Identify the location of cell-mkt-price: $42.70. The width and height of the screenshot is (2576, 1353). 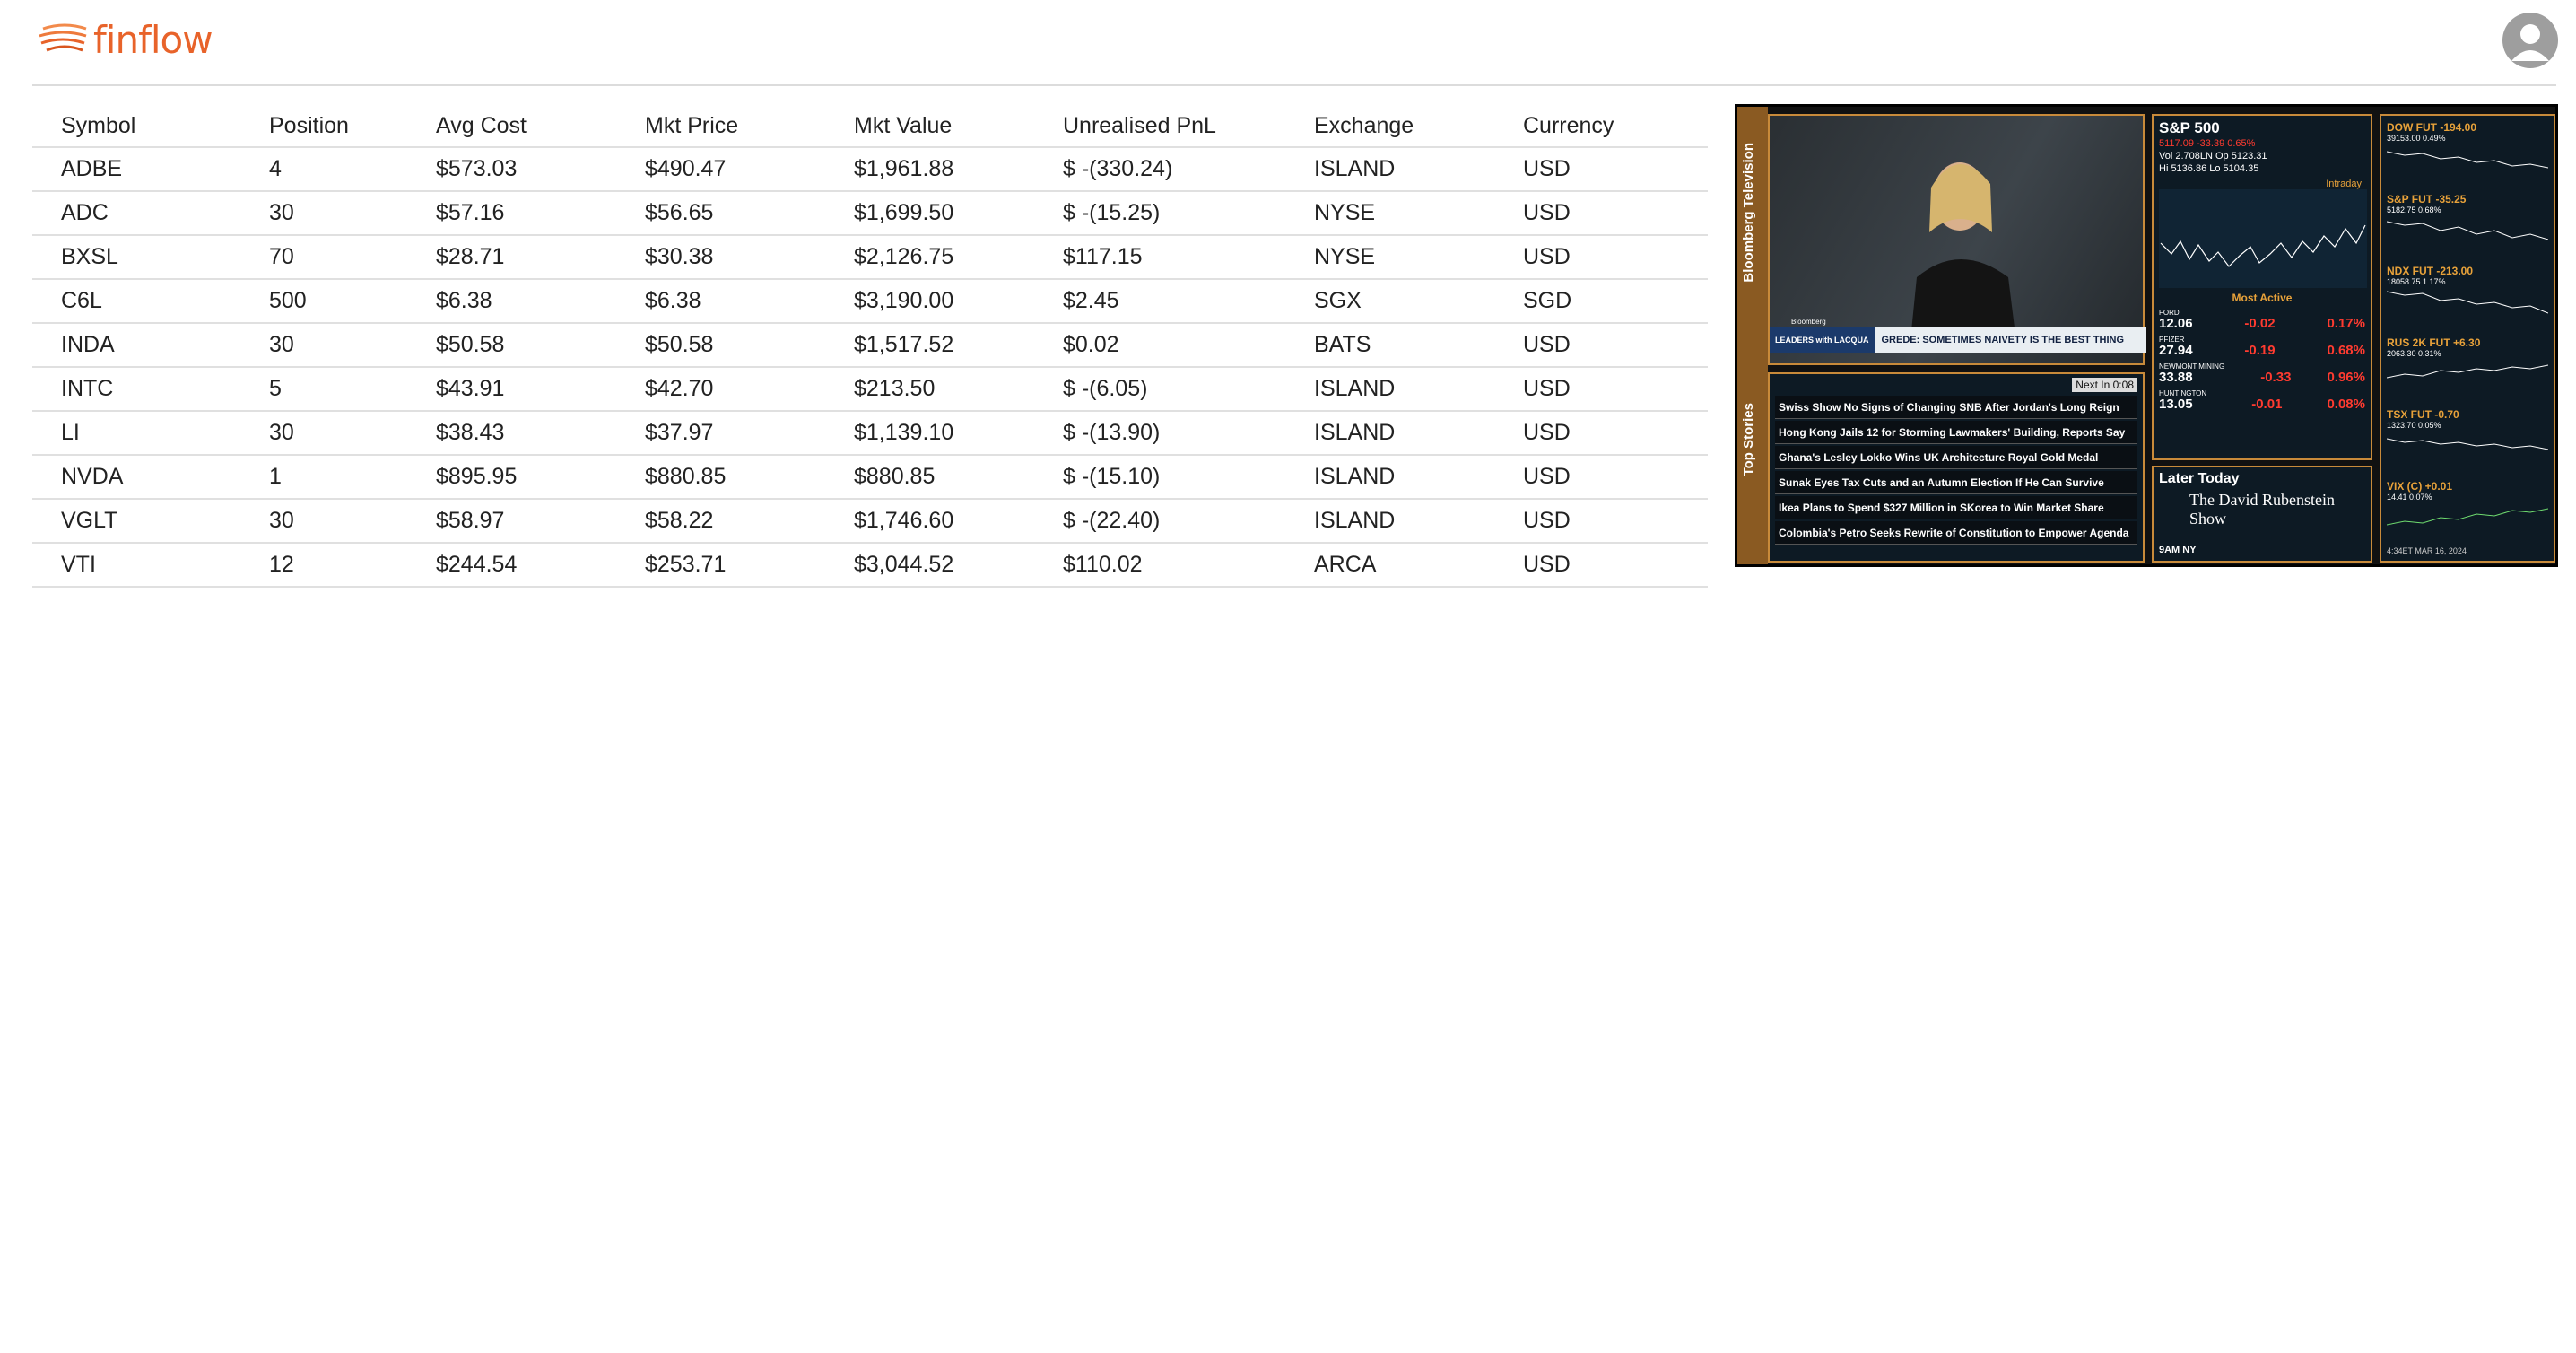
(720, 389).